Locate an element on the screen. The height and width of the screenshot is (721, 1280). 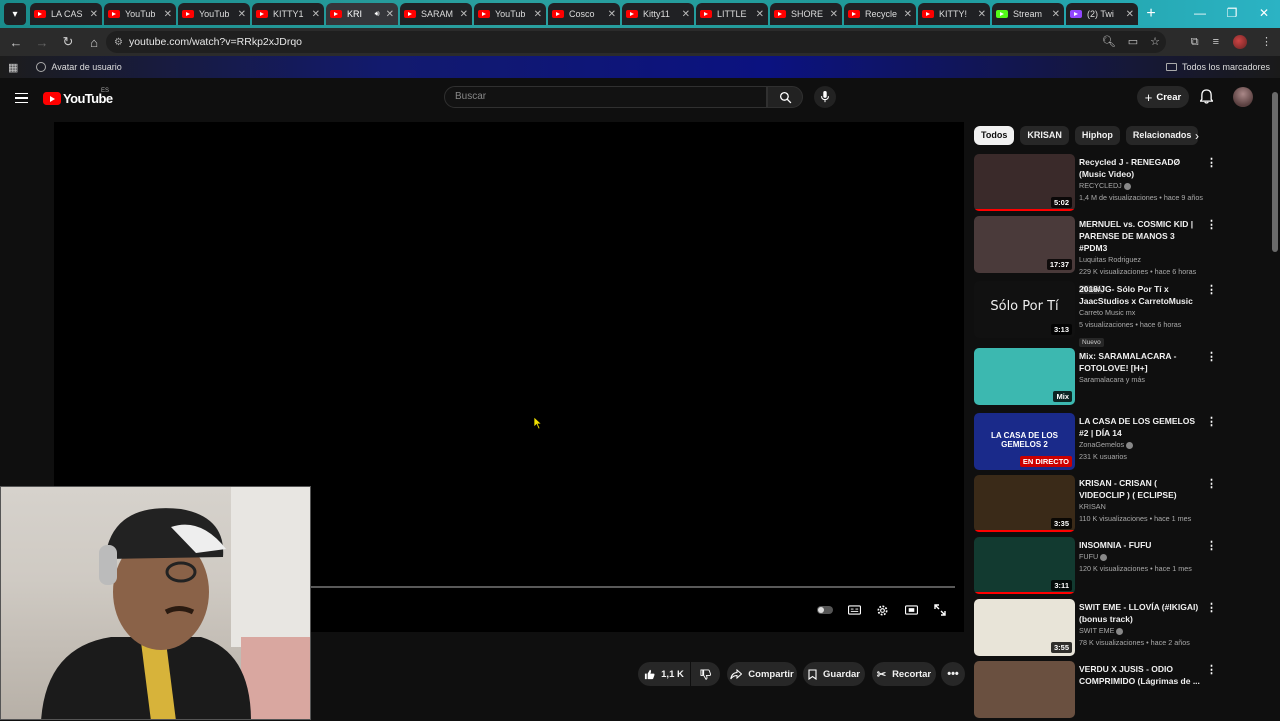
account-avatar is located at coordinates (1243, 97).